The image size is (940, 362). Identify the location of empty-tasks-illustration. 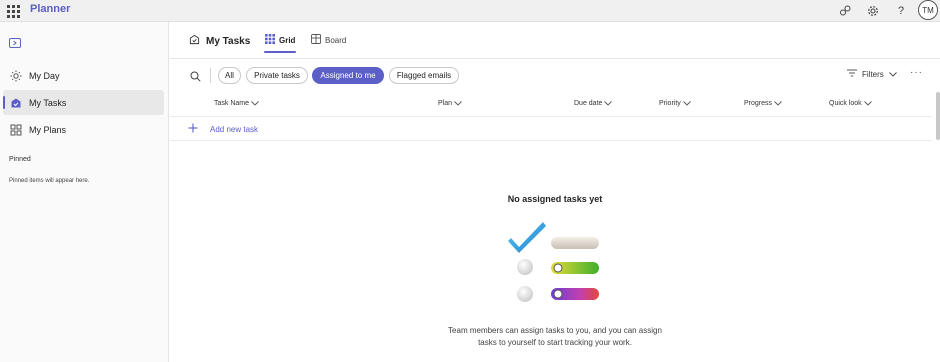
(555, 264).